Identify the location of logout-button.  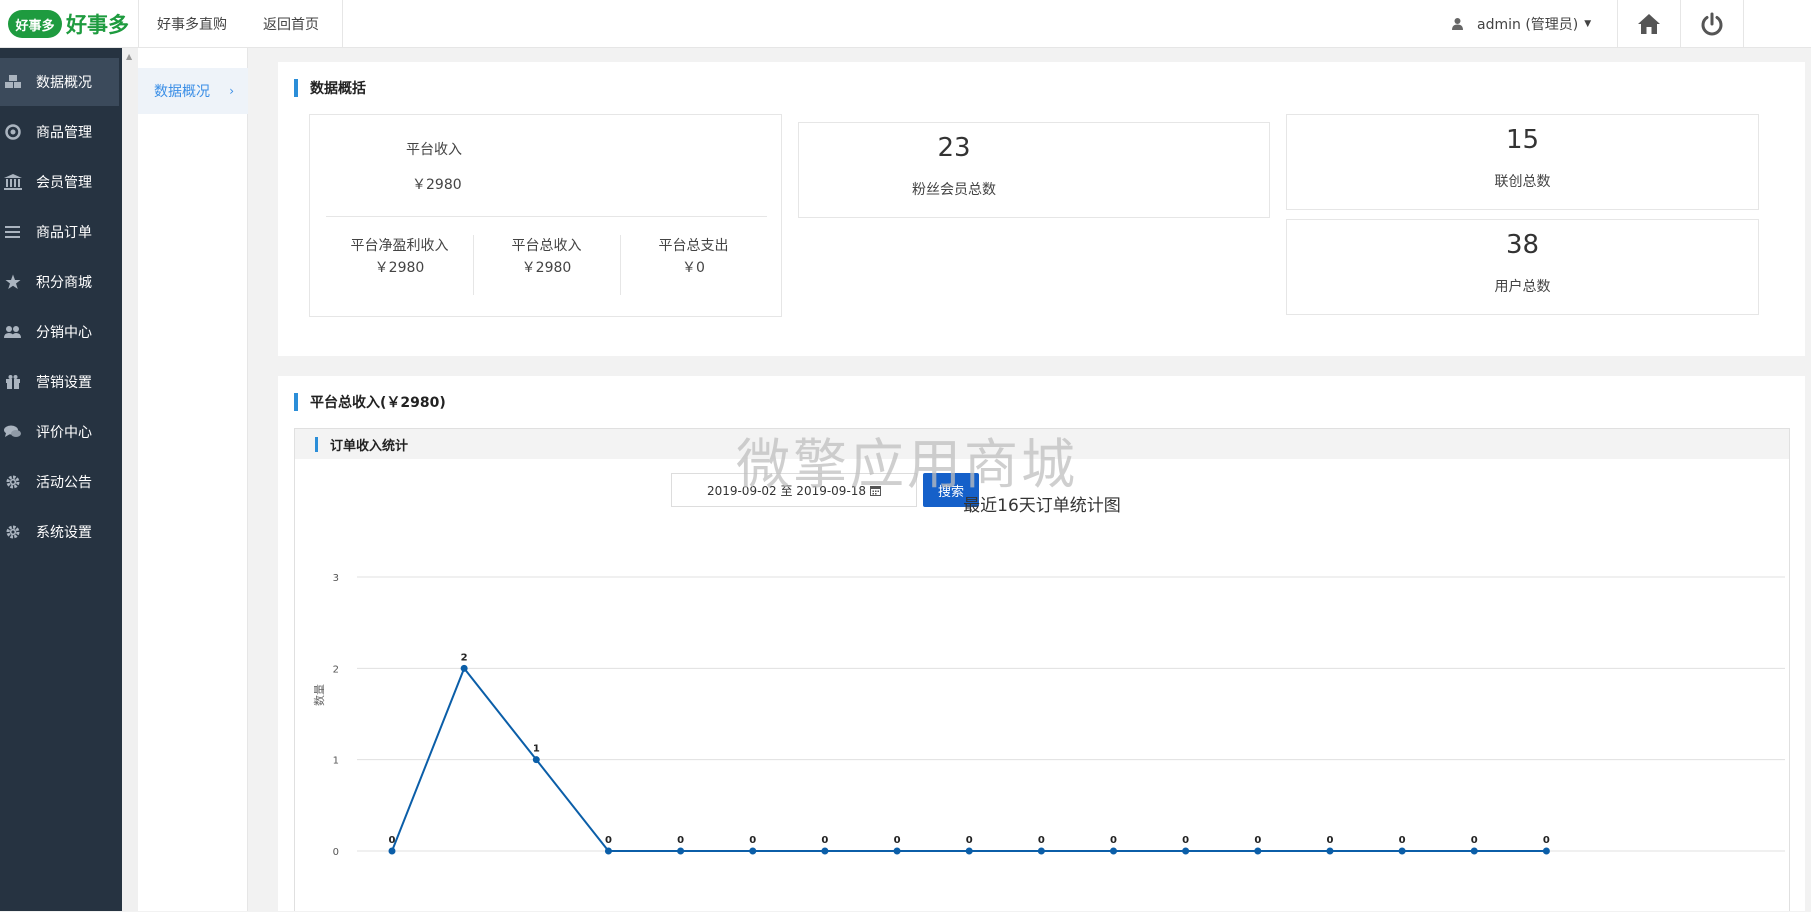
(1711, 24).